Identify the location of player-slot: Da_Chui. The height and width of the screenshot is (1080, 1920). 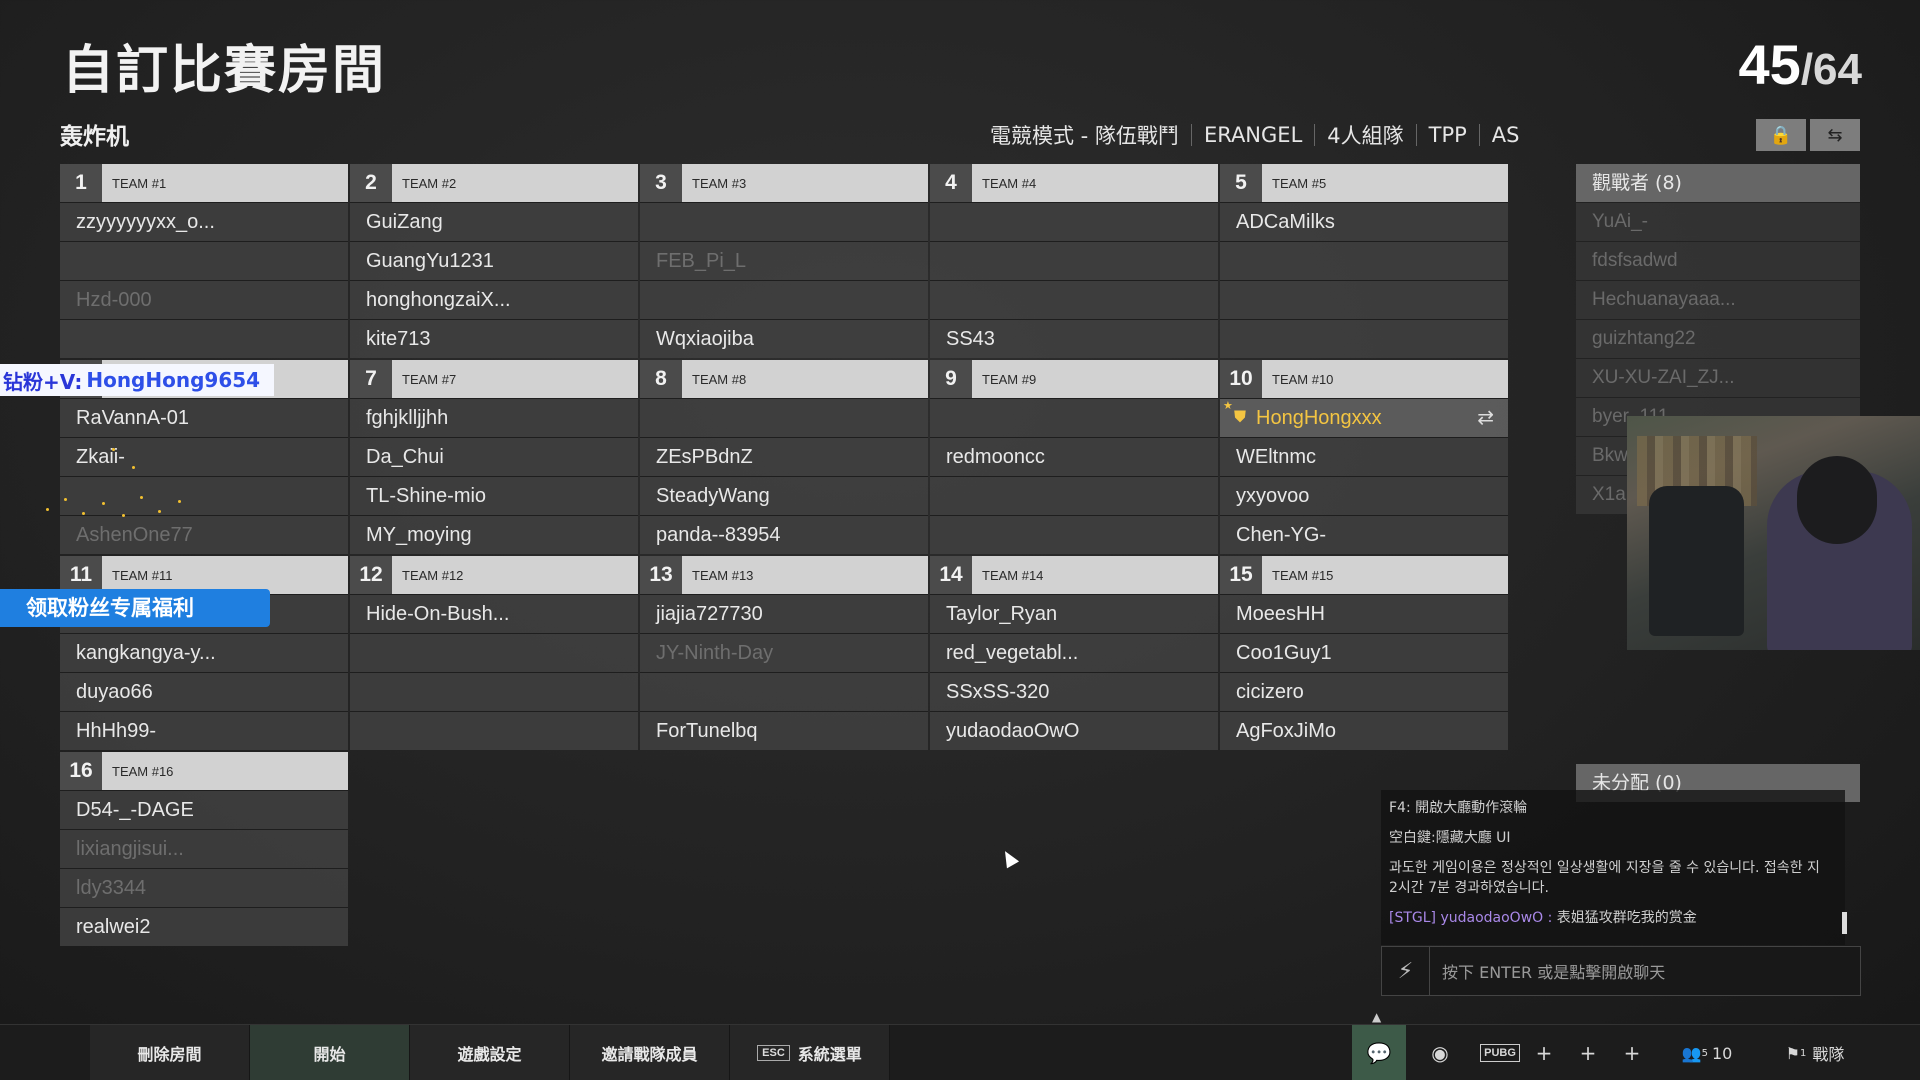
(494, 456).